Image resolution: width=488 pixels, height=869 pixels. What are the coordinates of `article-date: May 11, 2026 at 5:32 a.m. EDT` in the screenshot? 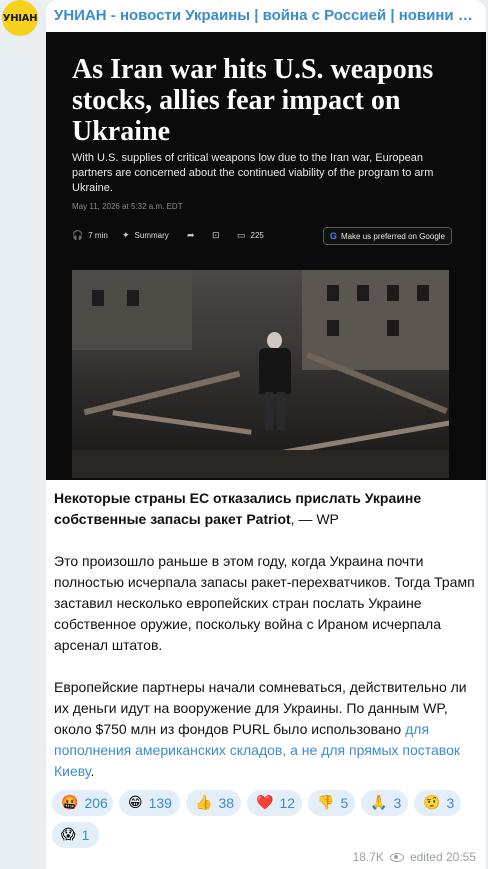 It's located at (127, 206).